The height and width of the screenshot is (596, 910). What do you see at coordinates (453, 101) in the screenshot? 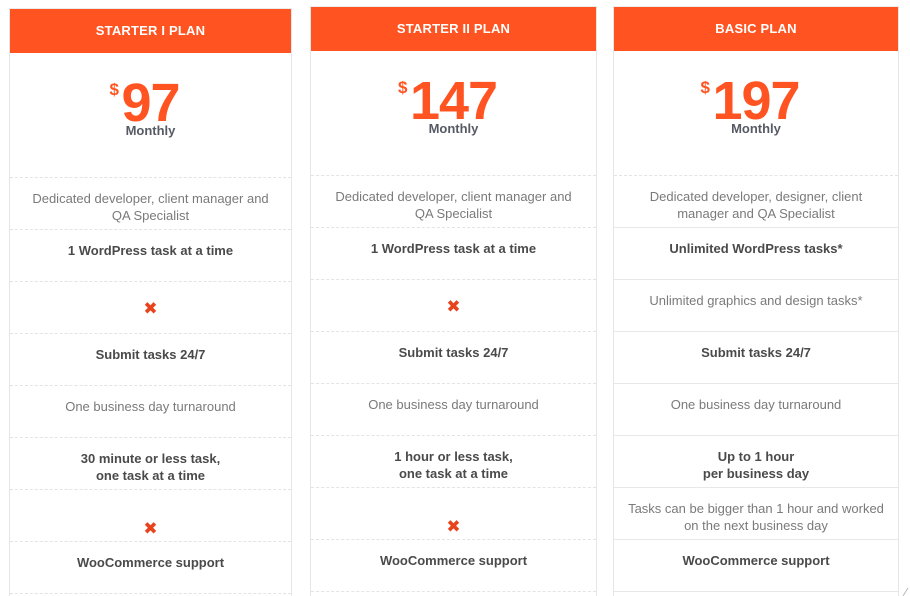
I see `price-amount: 147` at bounding box center [453, 101].